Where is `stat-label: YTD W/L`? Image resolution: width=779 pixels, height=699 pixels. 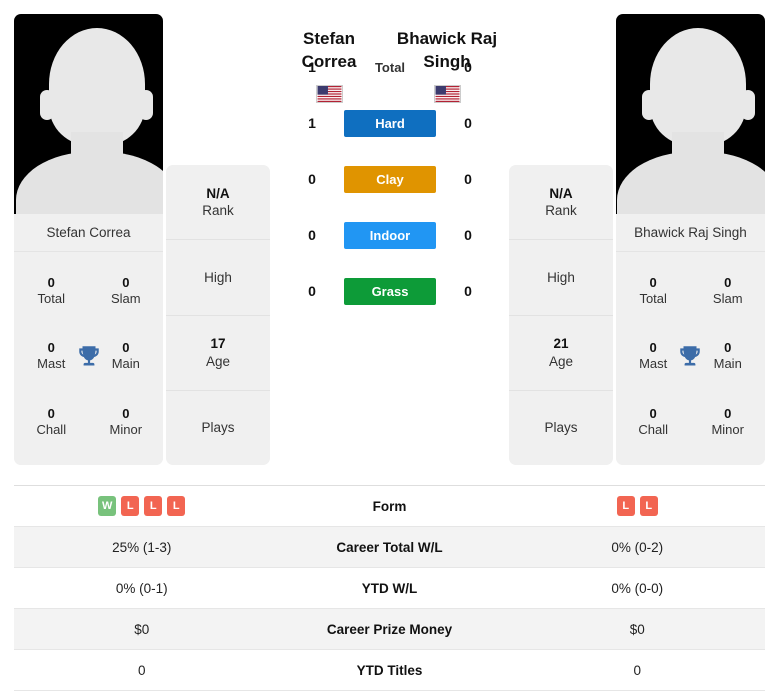 stat-label: YTD W/L is located at coordinates (389, 588).